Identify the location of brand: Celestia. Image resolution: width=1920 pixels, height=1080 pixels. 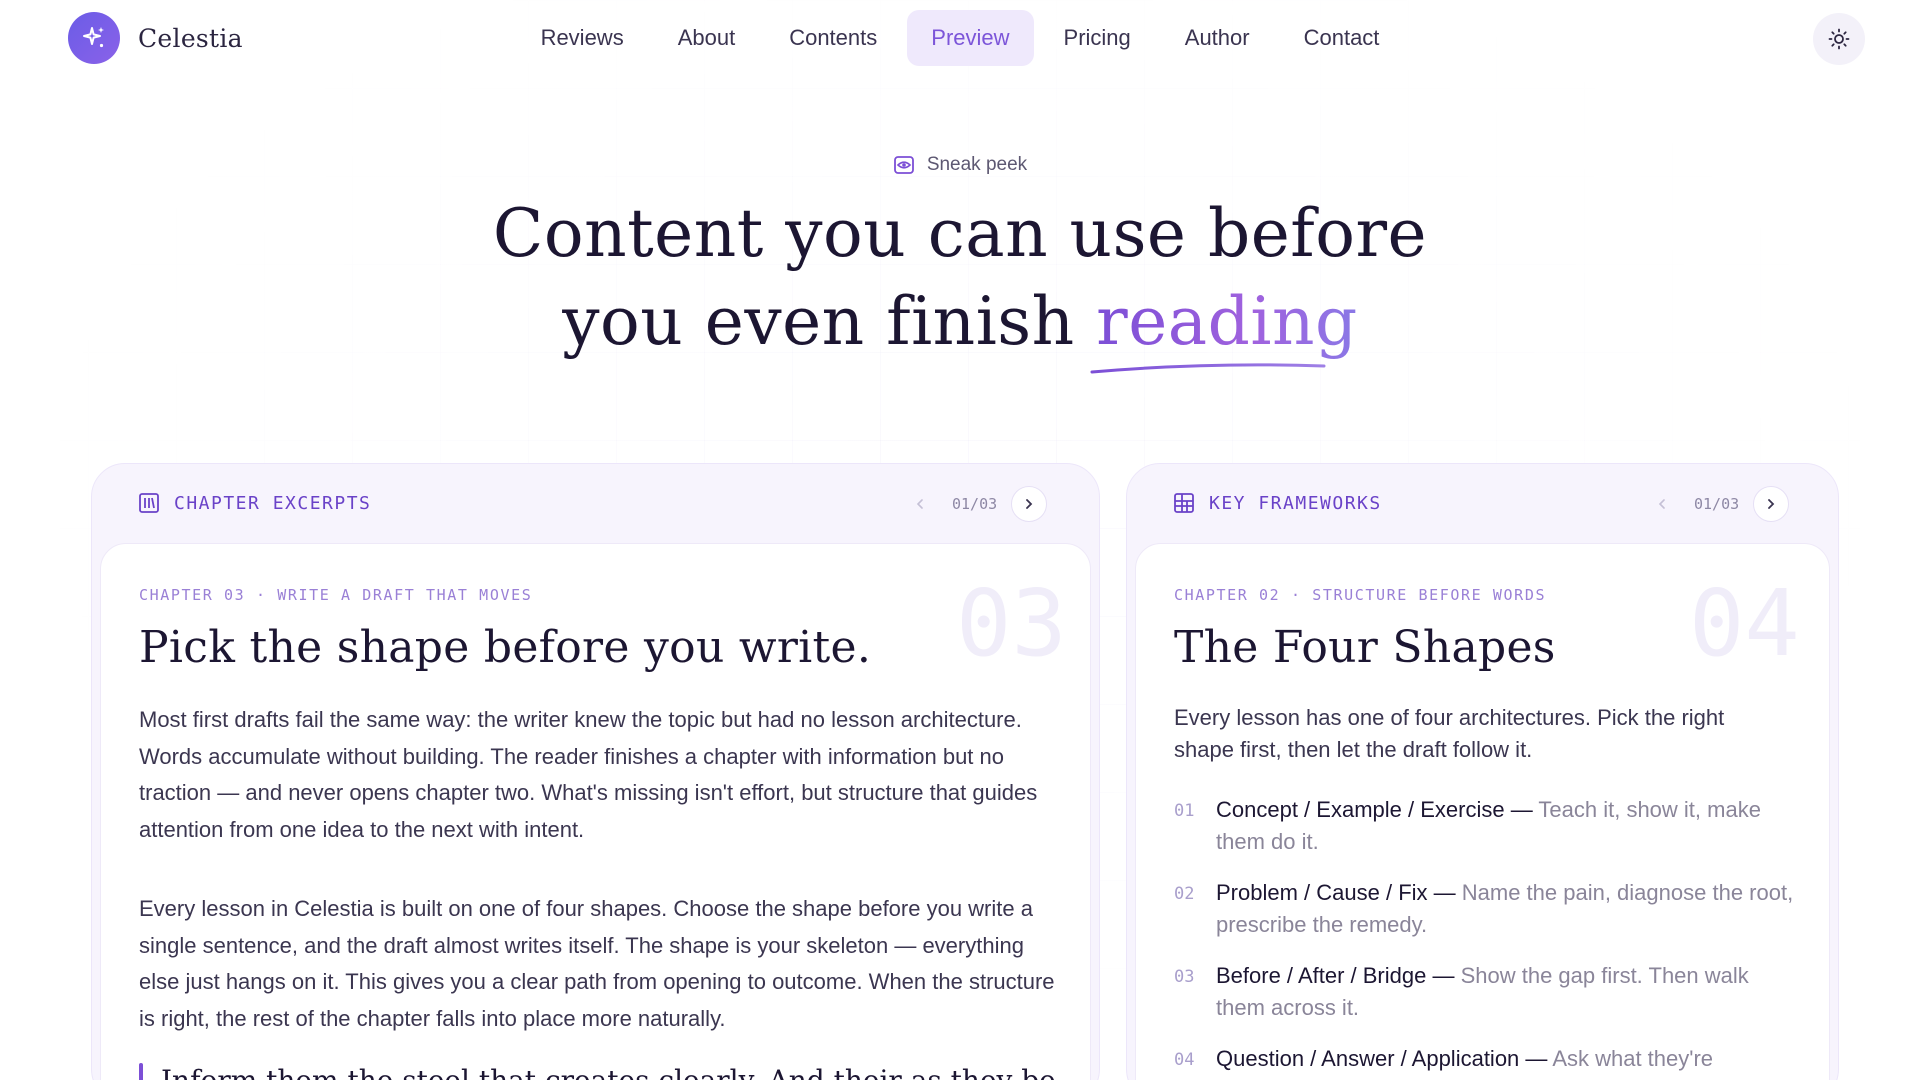
(155, 38).